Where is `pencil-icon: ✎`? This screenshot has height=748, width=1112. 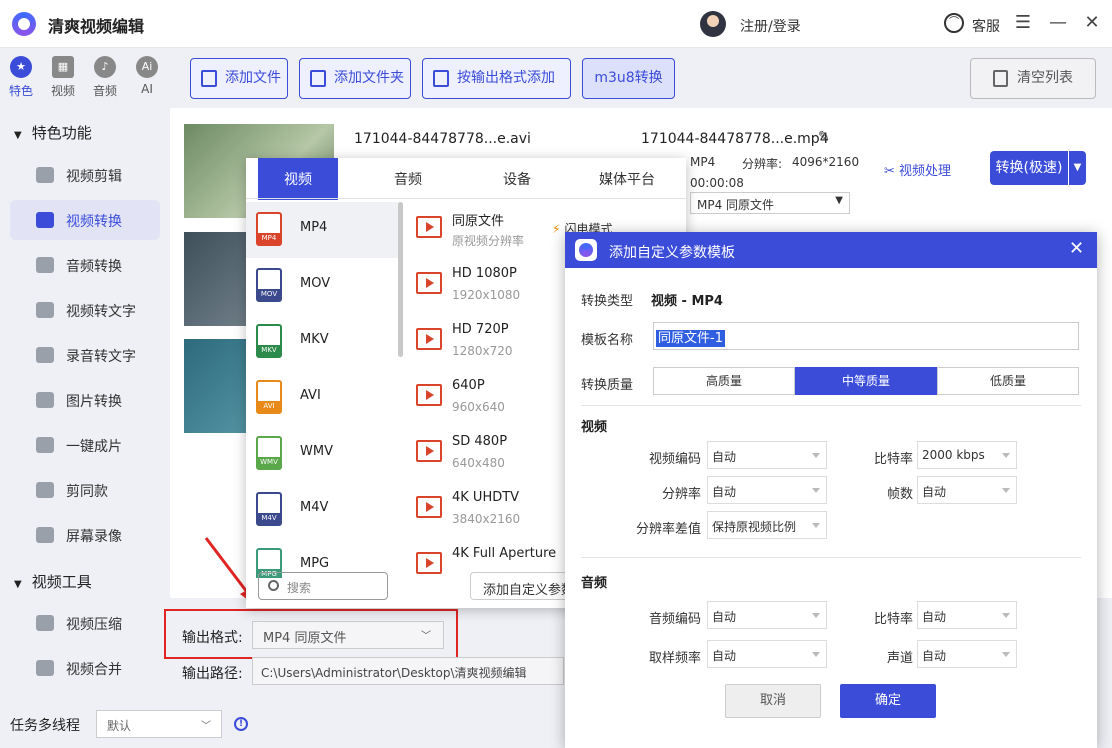
pencil-icon: ✎ is located at coordinates (824, 137).